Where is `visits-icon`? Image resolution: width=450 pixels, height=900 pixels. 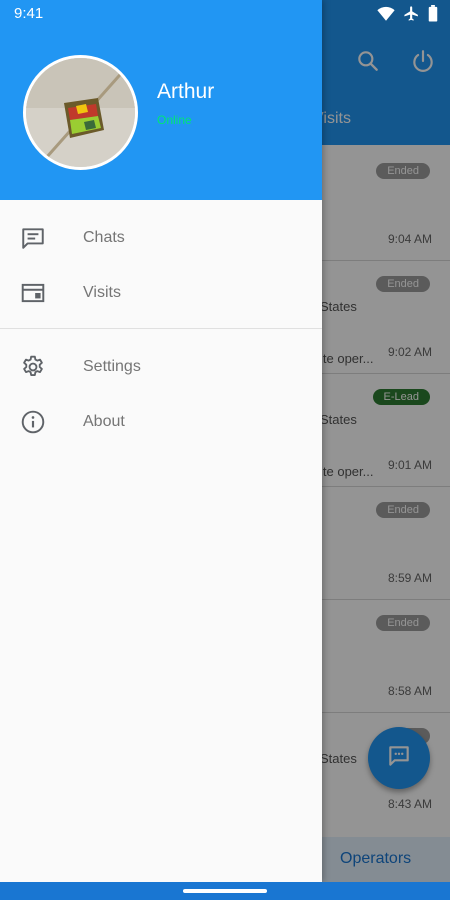
visits-icon is located at coordinates (33, 293).